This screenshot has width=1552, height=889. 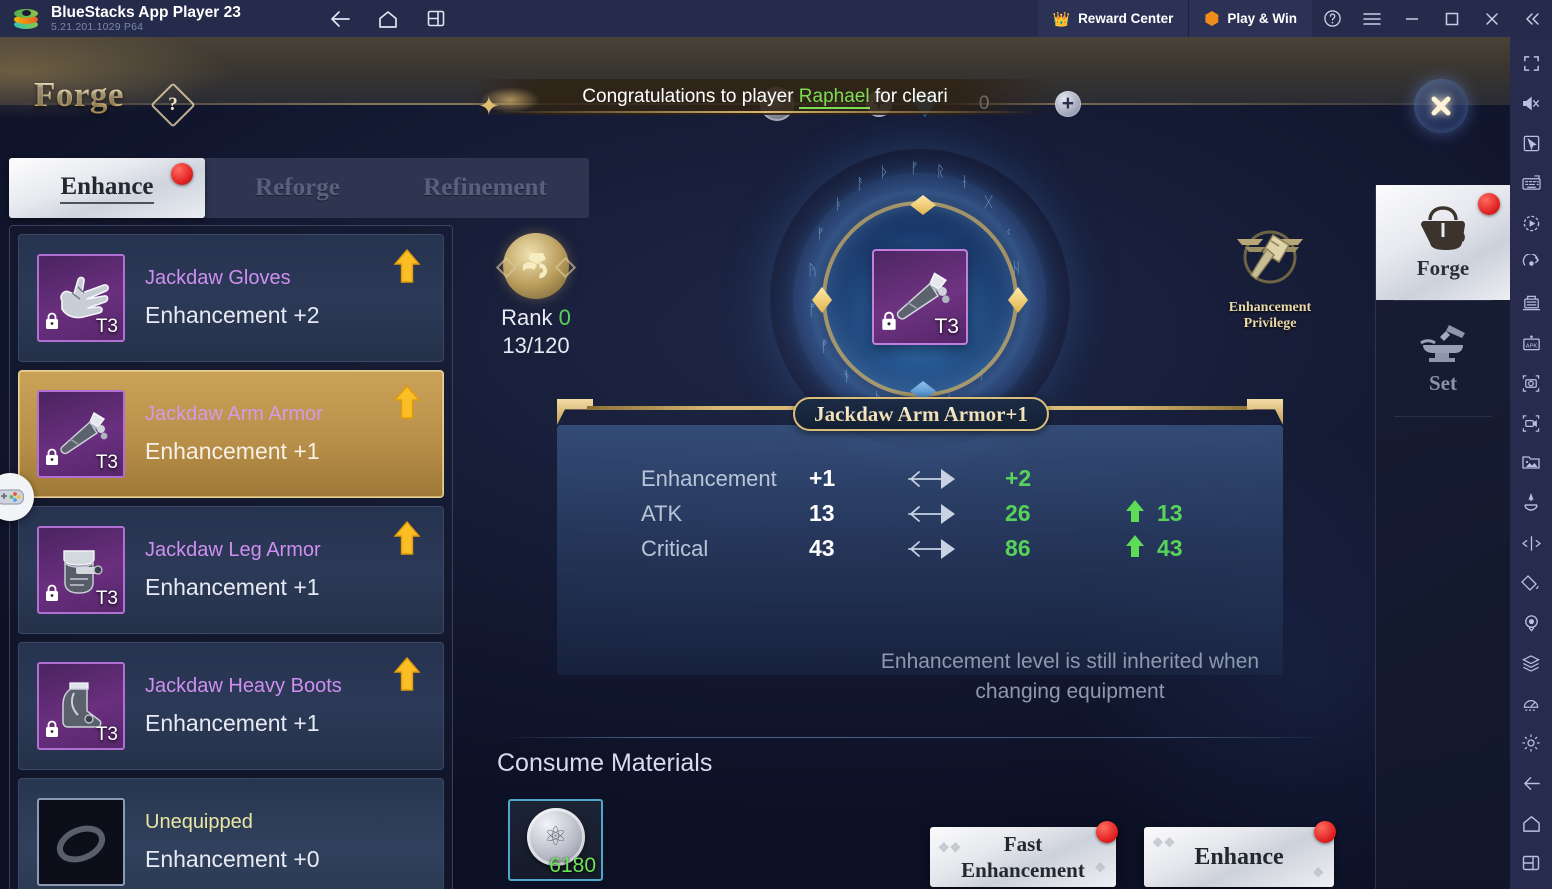 I want to click on tab-reforge: Reforge, so click(x=297, y=188).